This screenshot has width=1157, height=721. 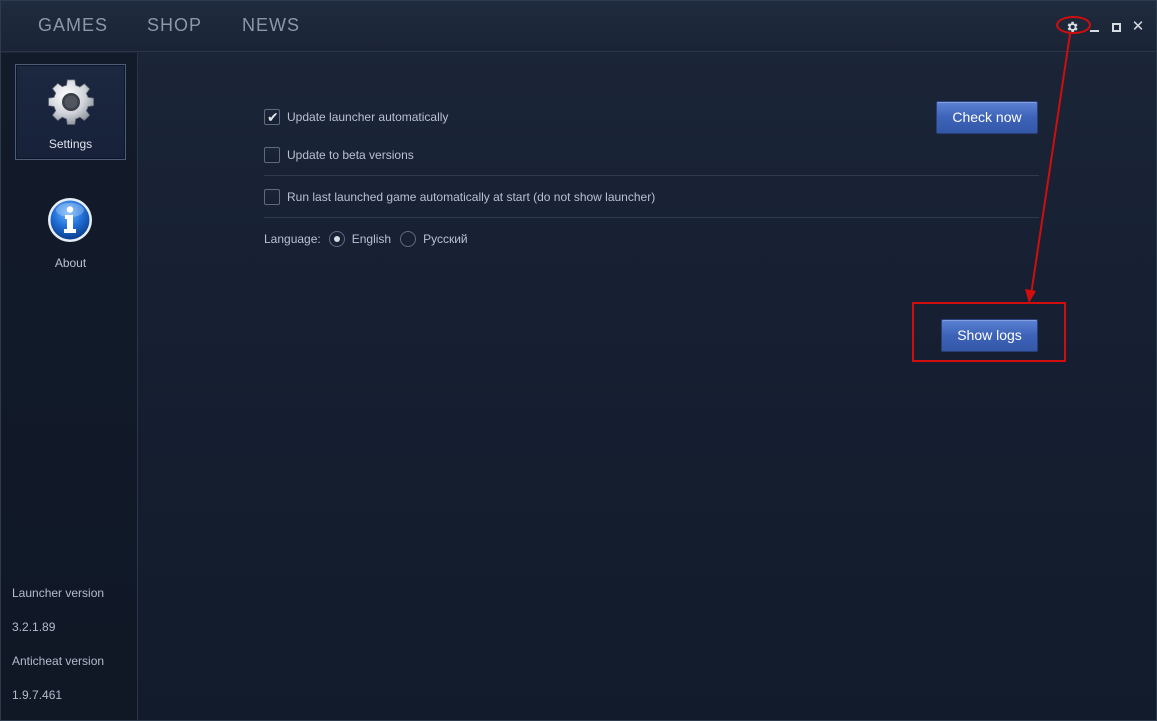 What do you see at coordinates (37, 695) in the screenshot?
I see `anticheat-version-value: 1.9.7.461` at bounding box center [37, 695].